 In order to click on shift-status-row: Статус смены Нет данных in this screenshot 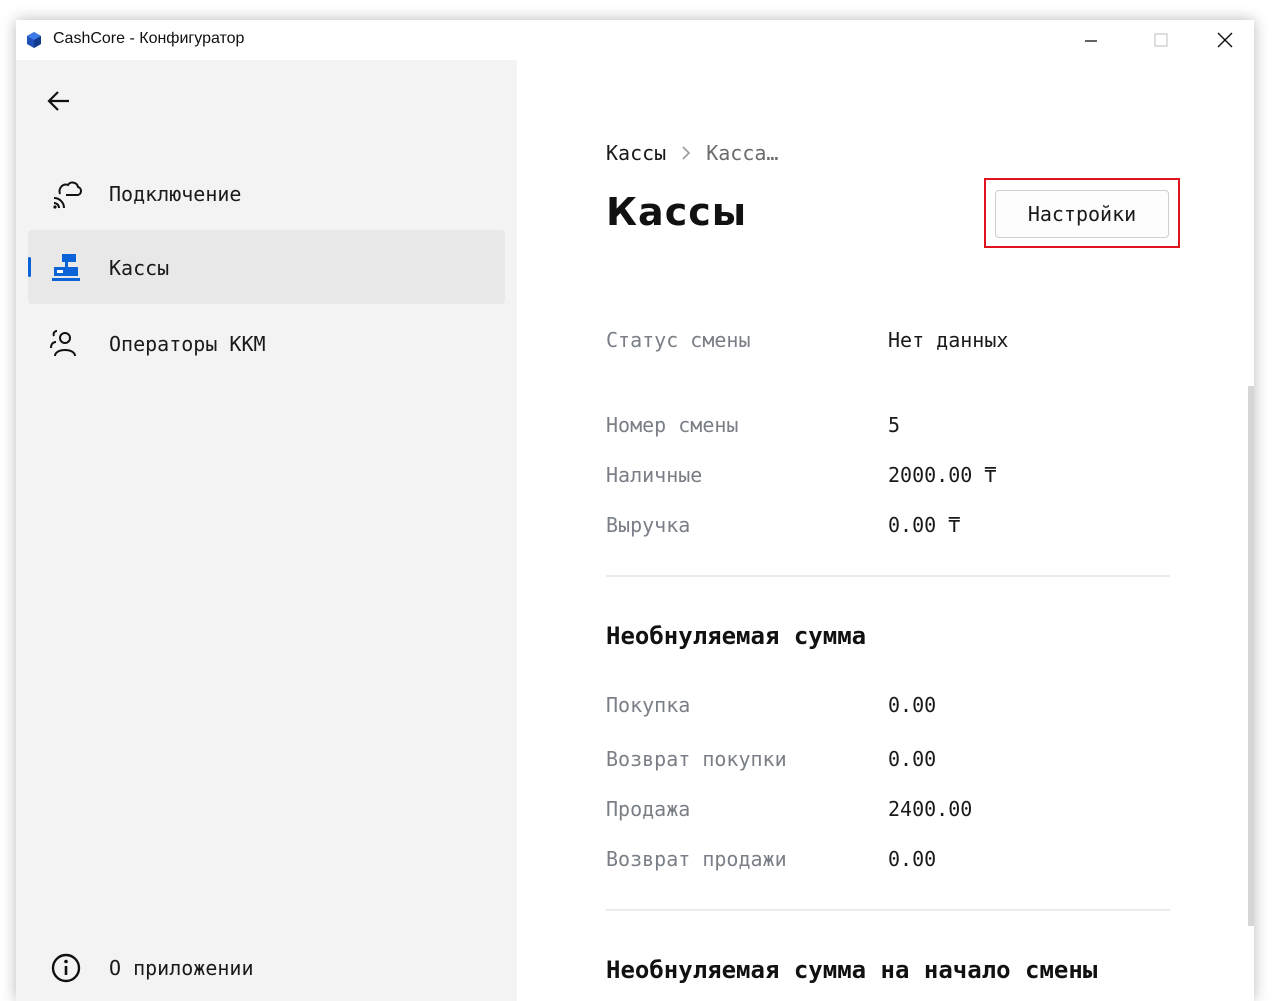, I will do `click(896, 343)`.